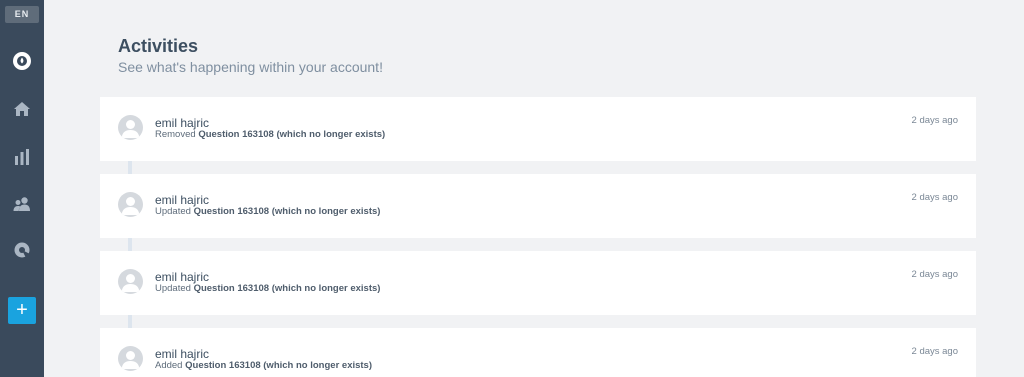 This screenshot has height=377, width=1024. What do you see at coordinates (22, 310) in the screenshot?
I see `add-button: +` at bounding box center [22, 310].